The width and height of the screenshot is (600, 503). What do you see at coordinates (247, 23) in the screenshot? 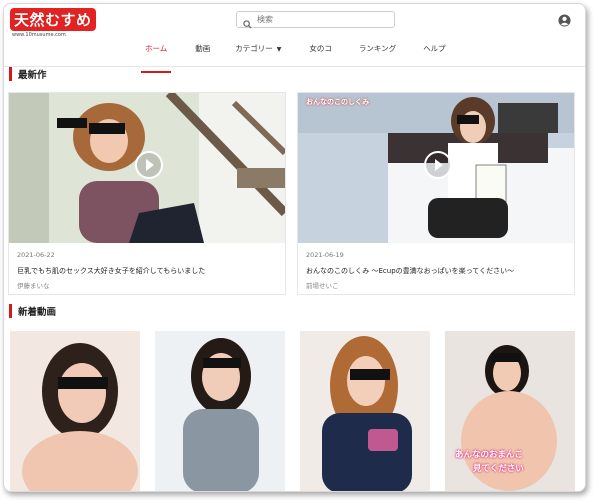
I see `search-icon` at bounding box center [247, 23].